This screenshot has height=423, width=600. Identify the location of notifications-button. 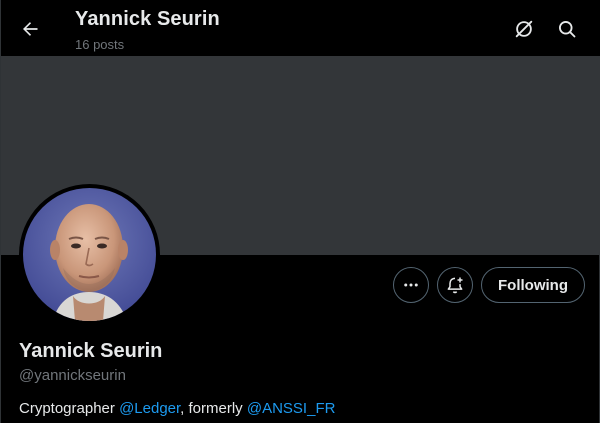
(455, 285).